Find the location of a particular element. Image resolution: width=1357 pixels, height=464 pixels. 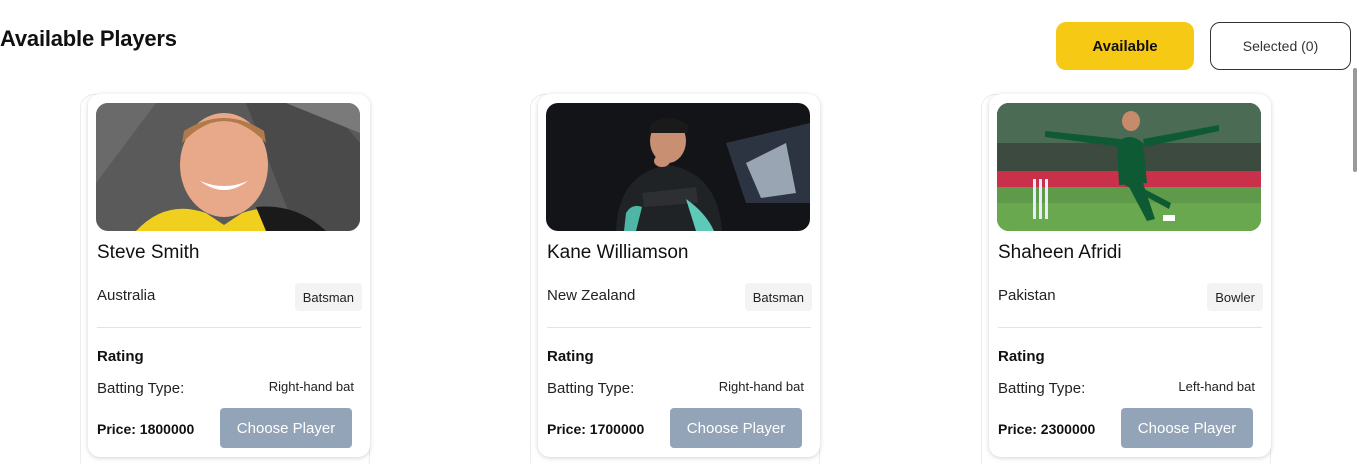

player-price: Price: 2300000 is located at coordinates (1047, 429).